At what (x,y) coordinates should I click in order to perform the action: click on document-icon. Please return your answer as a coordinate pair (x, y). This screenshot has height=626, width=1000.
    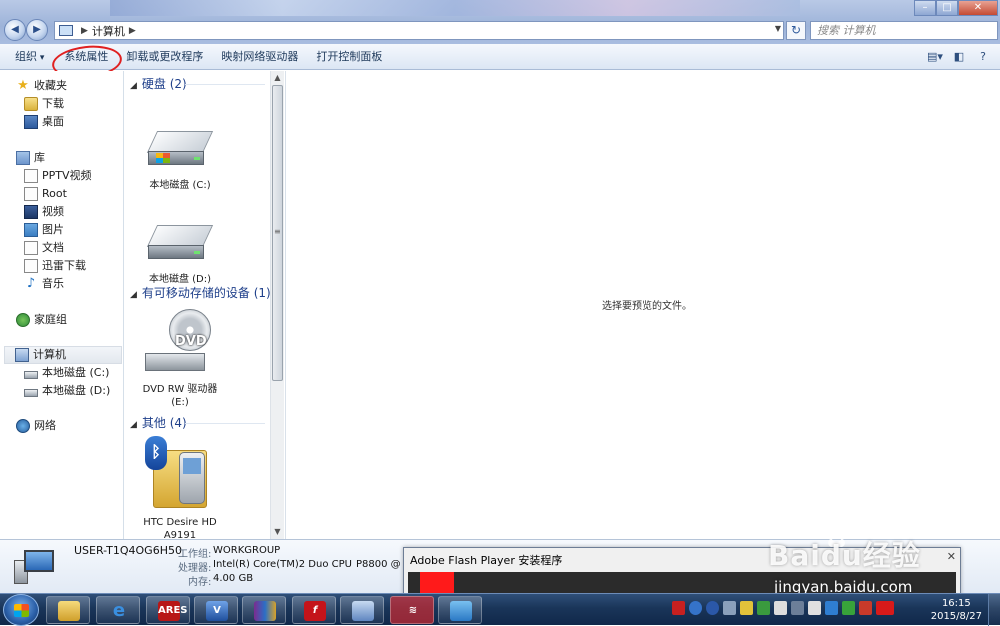
    Looking at the image, I should click on (31, 248).